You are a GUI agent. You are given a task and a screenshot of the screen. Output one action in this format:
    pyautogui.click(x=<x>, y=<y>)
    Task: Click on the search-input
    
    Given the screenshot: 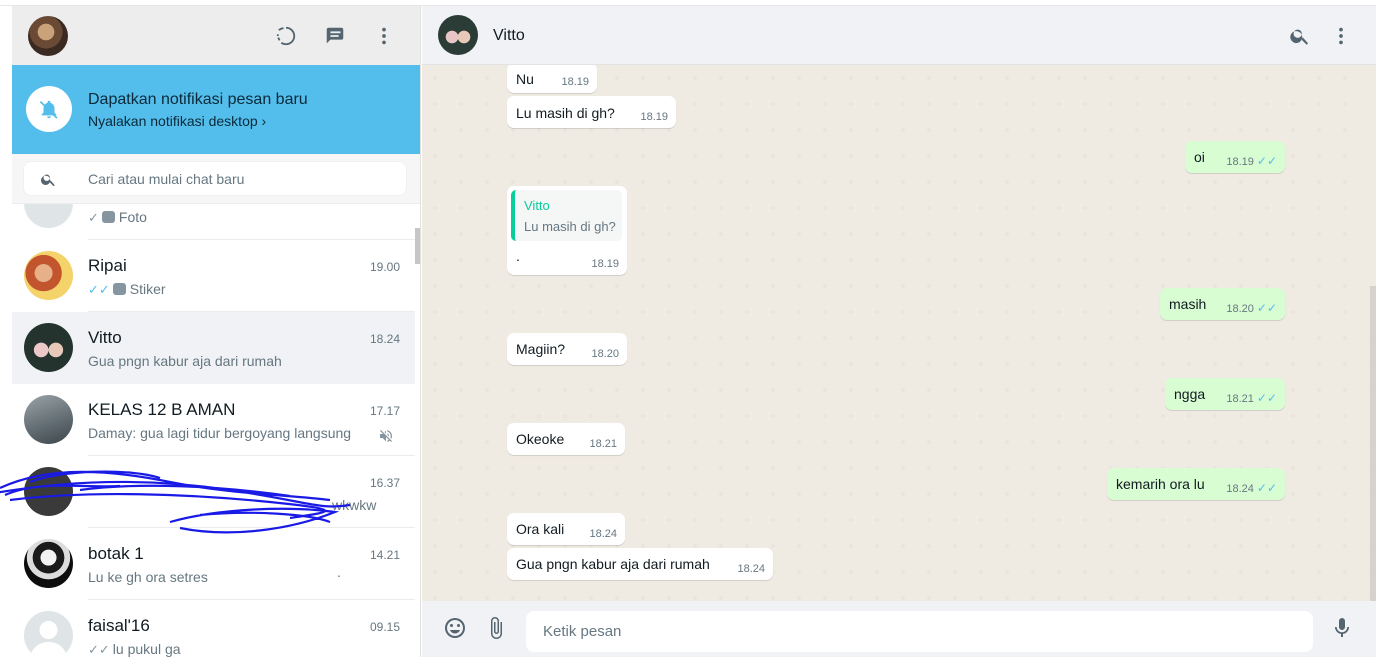 What is the action you would take?
    pyautogui.click(x=238, y=178)
    